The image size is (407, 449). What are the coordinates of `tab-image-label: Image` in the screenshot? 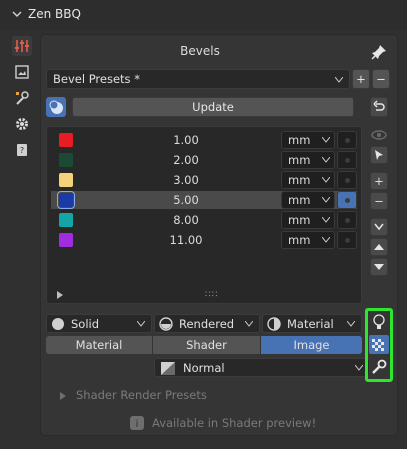 It's located at (311, 345).